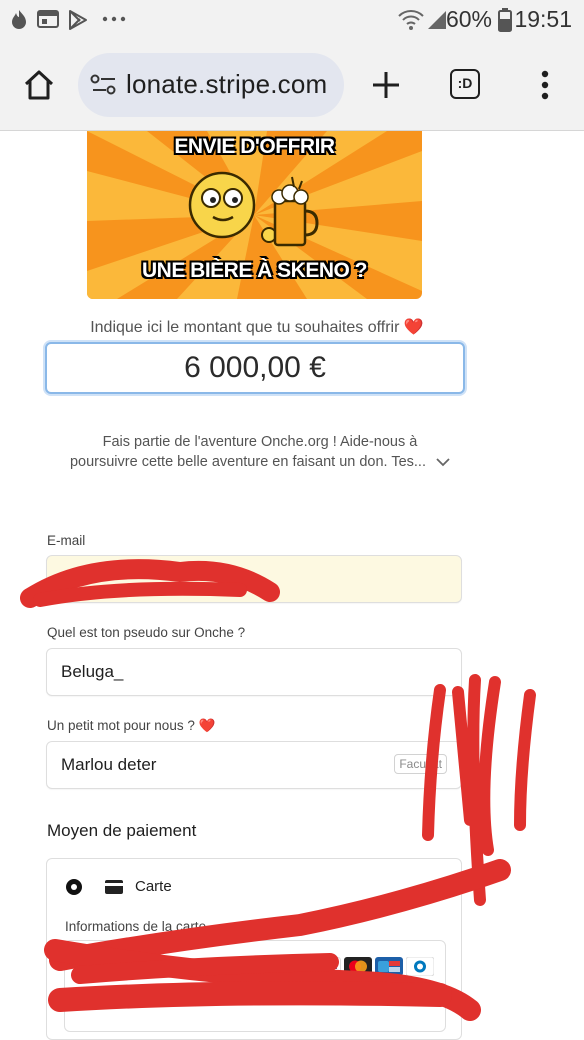 The image size is (584, 1040). I want to click on card-radio-button, so click(74, 887).